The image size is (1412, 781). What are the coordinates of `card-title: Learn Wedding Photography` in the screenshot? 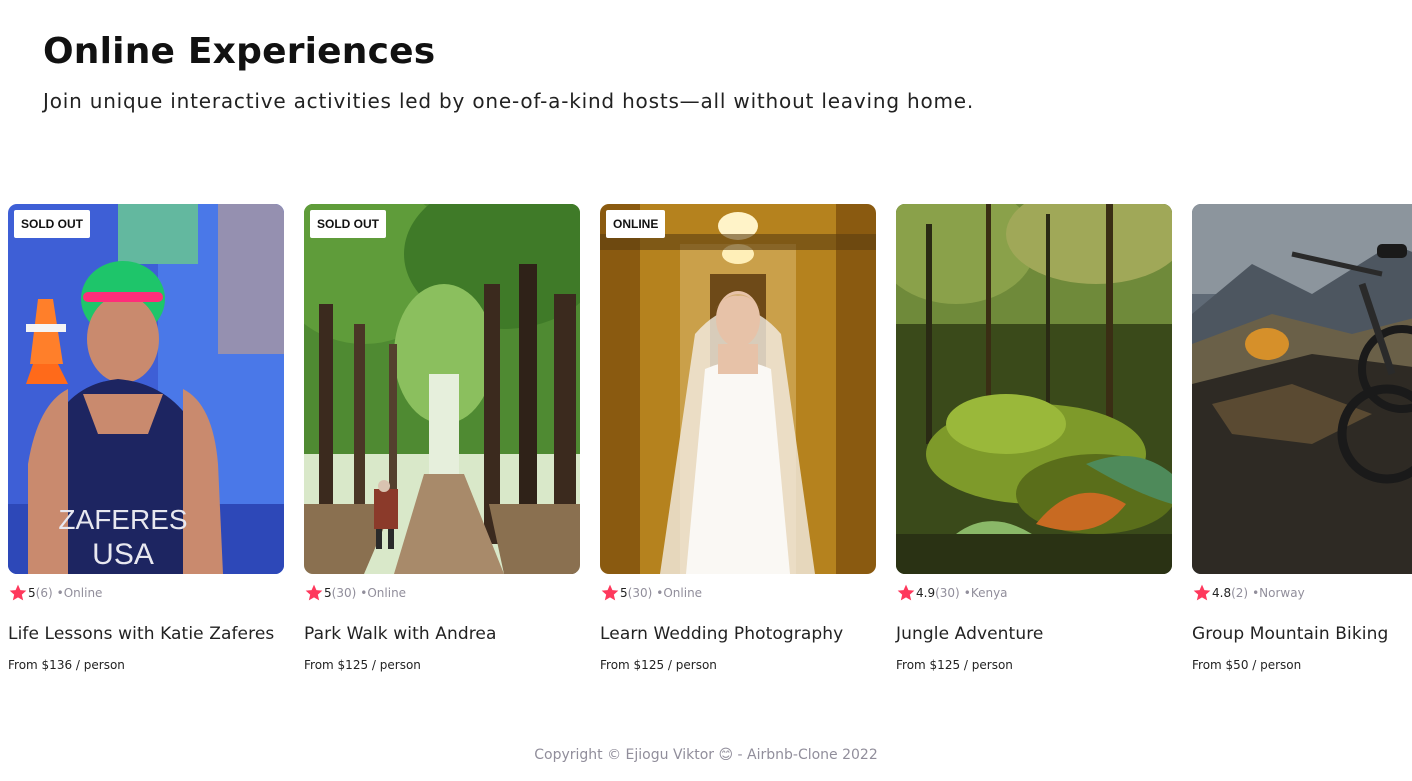 It's located at (738, 634).